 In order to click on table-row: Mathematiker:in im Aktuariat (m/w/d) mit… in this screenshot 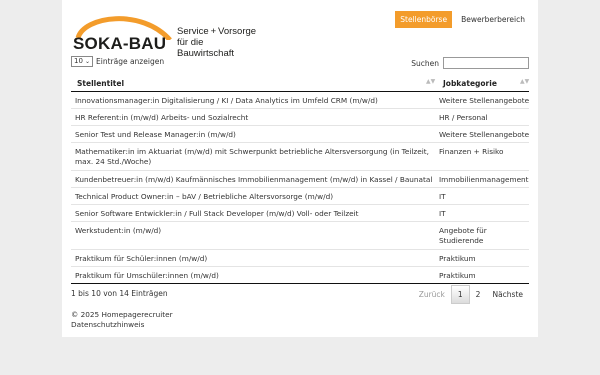, I will do `click(300, 157)`.